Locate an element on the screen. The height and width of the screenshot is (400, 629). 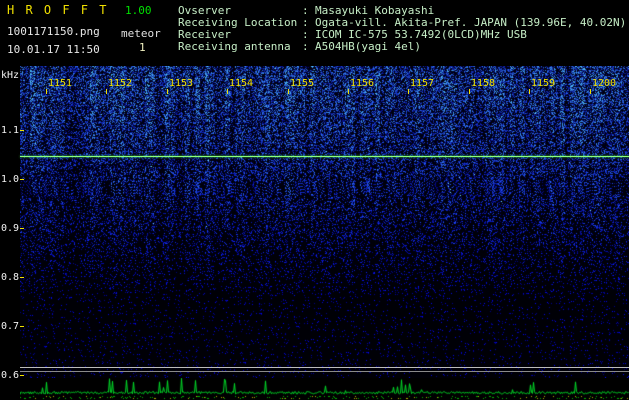
datetime-stamp: 10.01.17 11:50 is located at coordinates (53, 49).